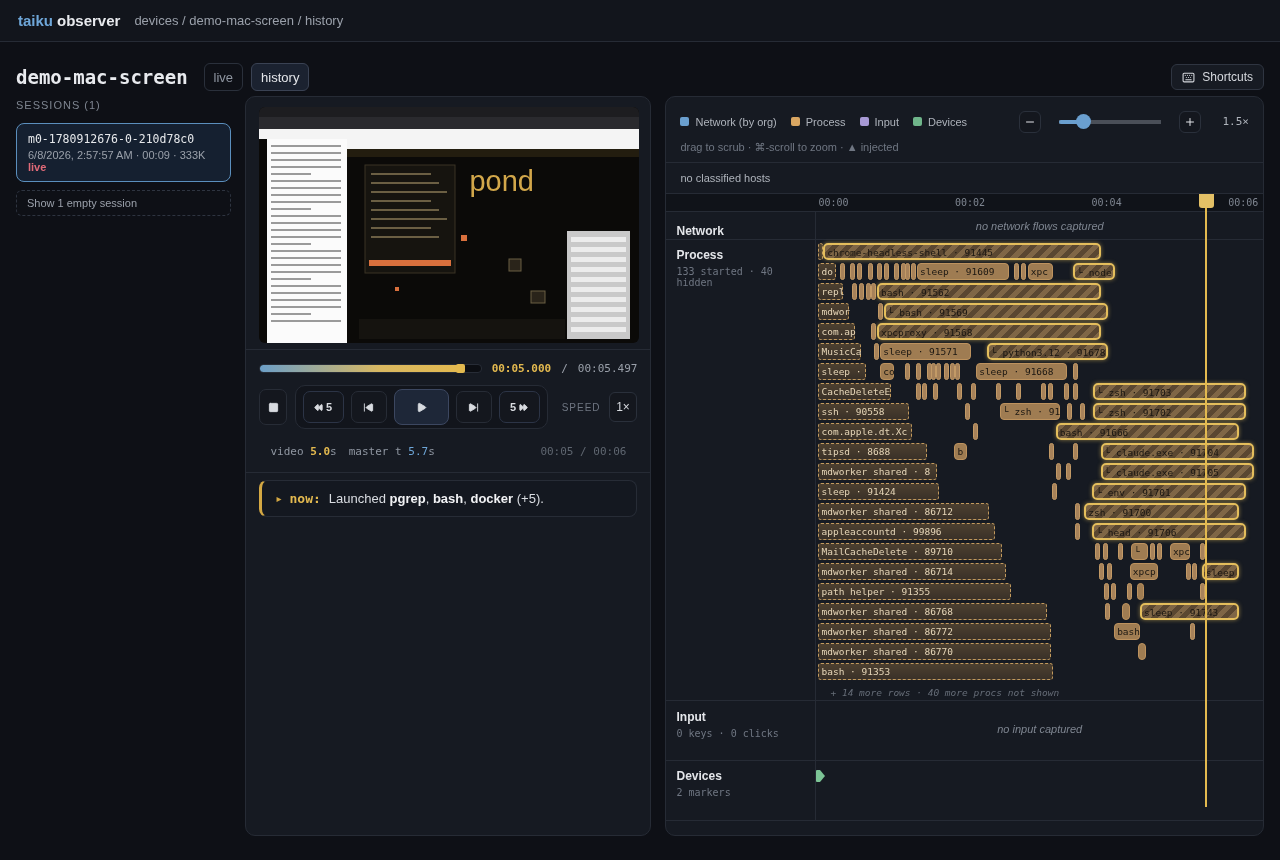 The width and height of the screenshot is (1280, 860). I want to click on process-bar: mdworker shared · 86712, so click(904, 511).